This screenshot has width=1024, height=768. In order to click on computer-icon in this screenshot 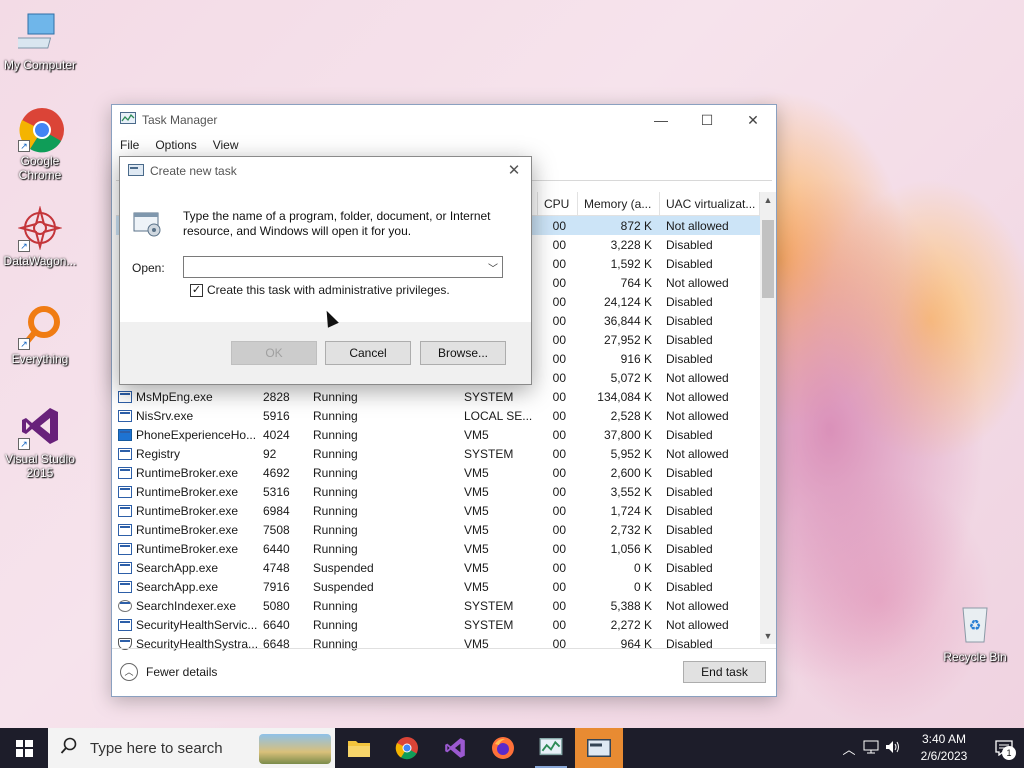, I will do `click(36, 32)`.